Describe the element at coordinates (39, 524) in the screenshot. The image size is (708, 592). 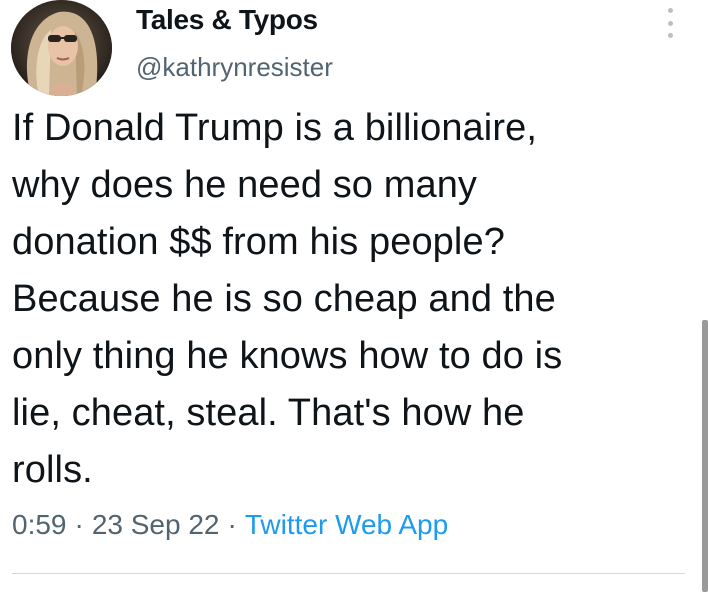
I see `tweet-time: 0:59` at that location.